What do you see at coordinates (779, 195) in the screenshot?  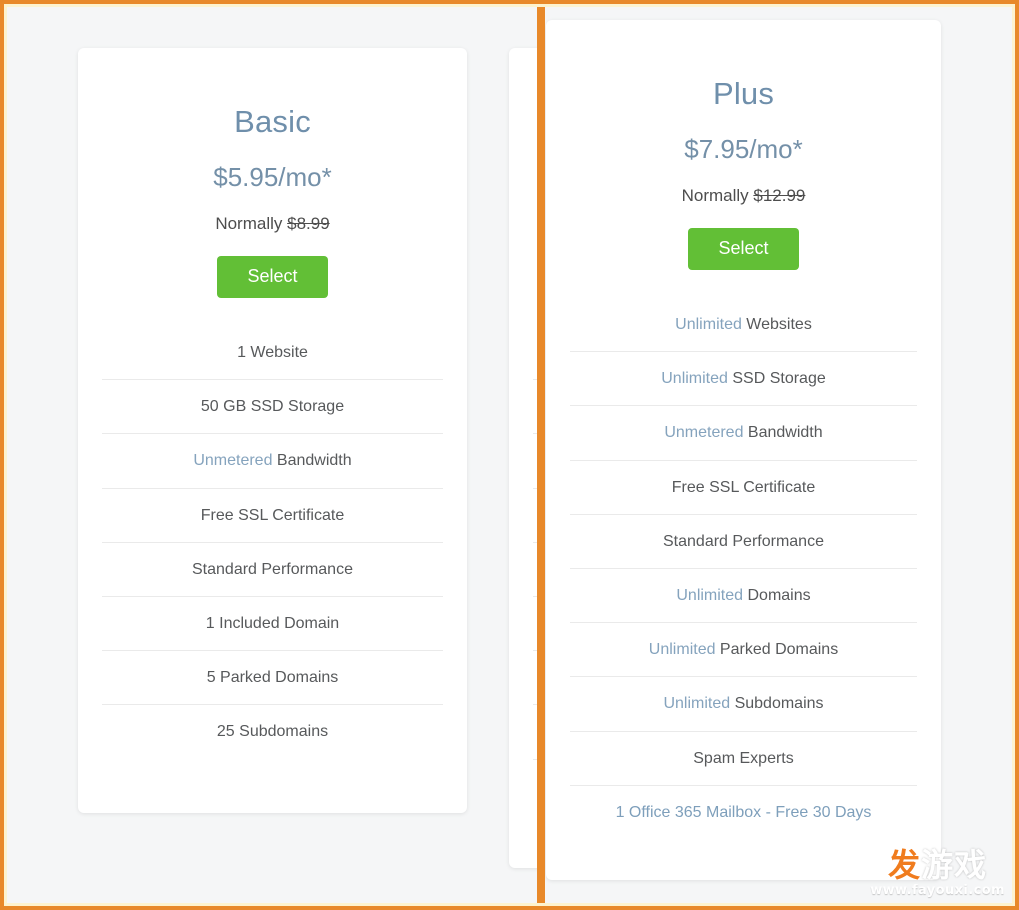 I see `normally-price: $12.99` at bounding box center [779, 195].